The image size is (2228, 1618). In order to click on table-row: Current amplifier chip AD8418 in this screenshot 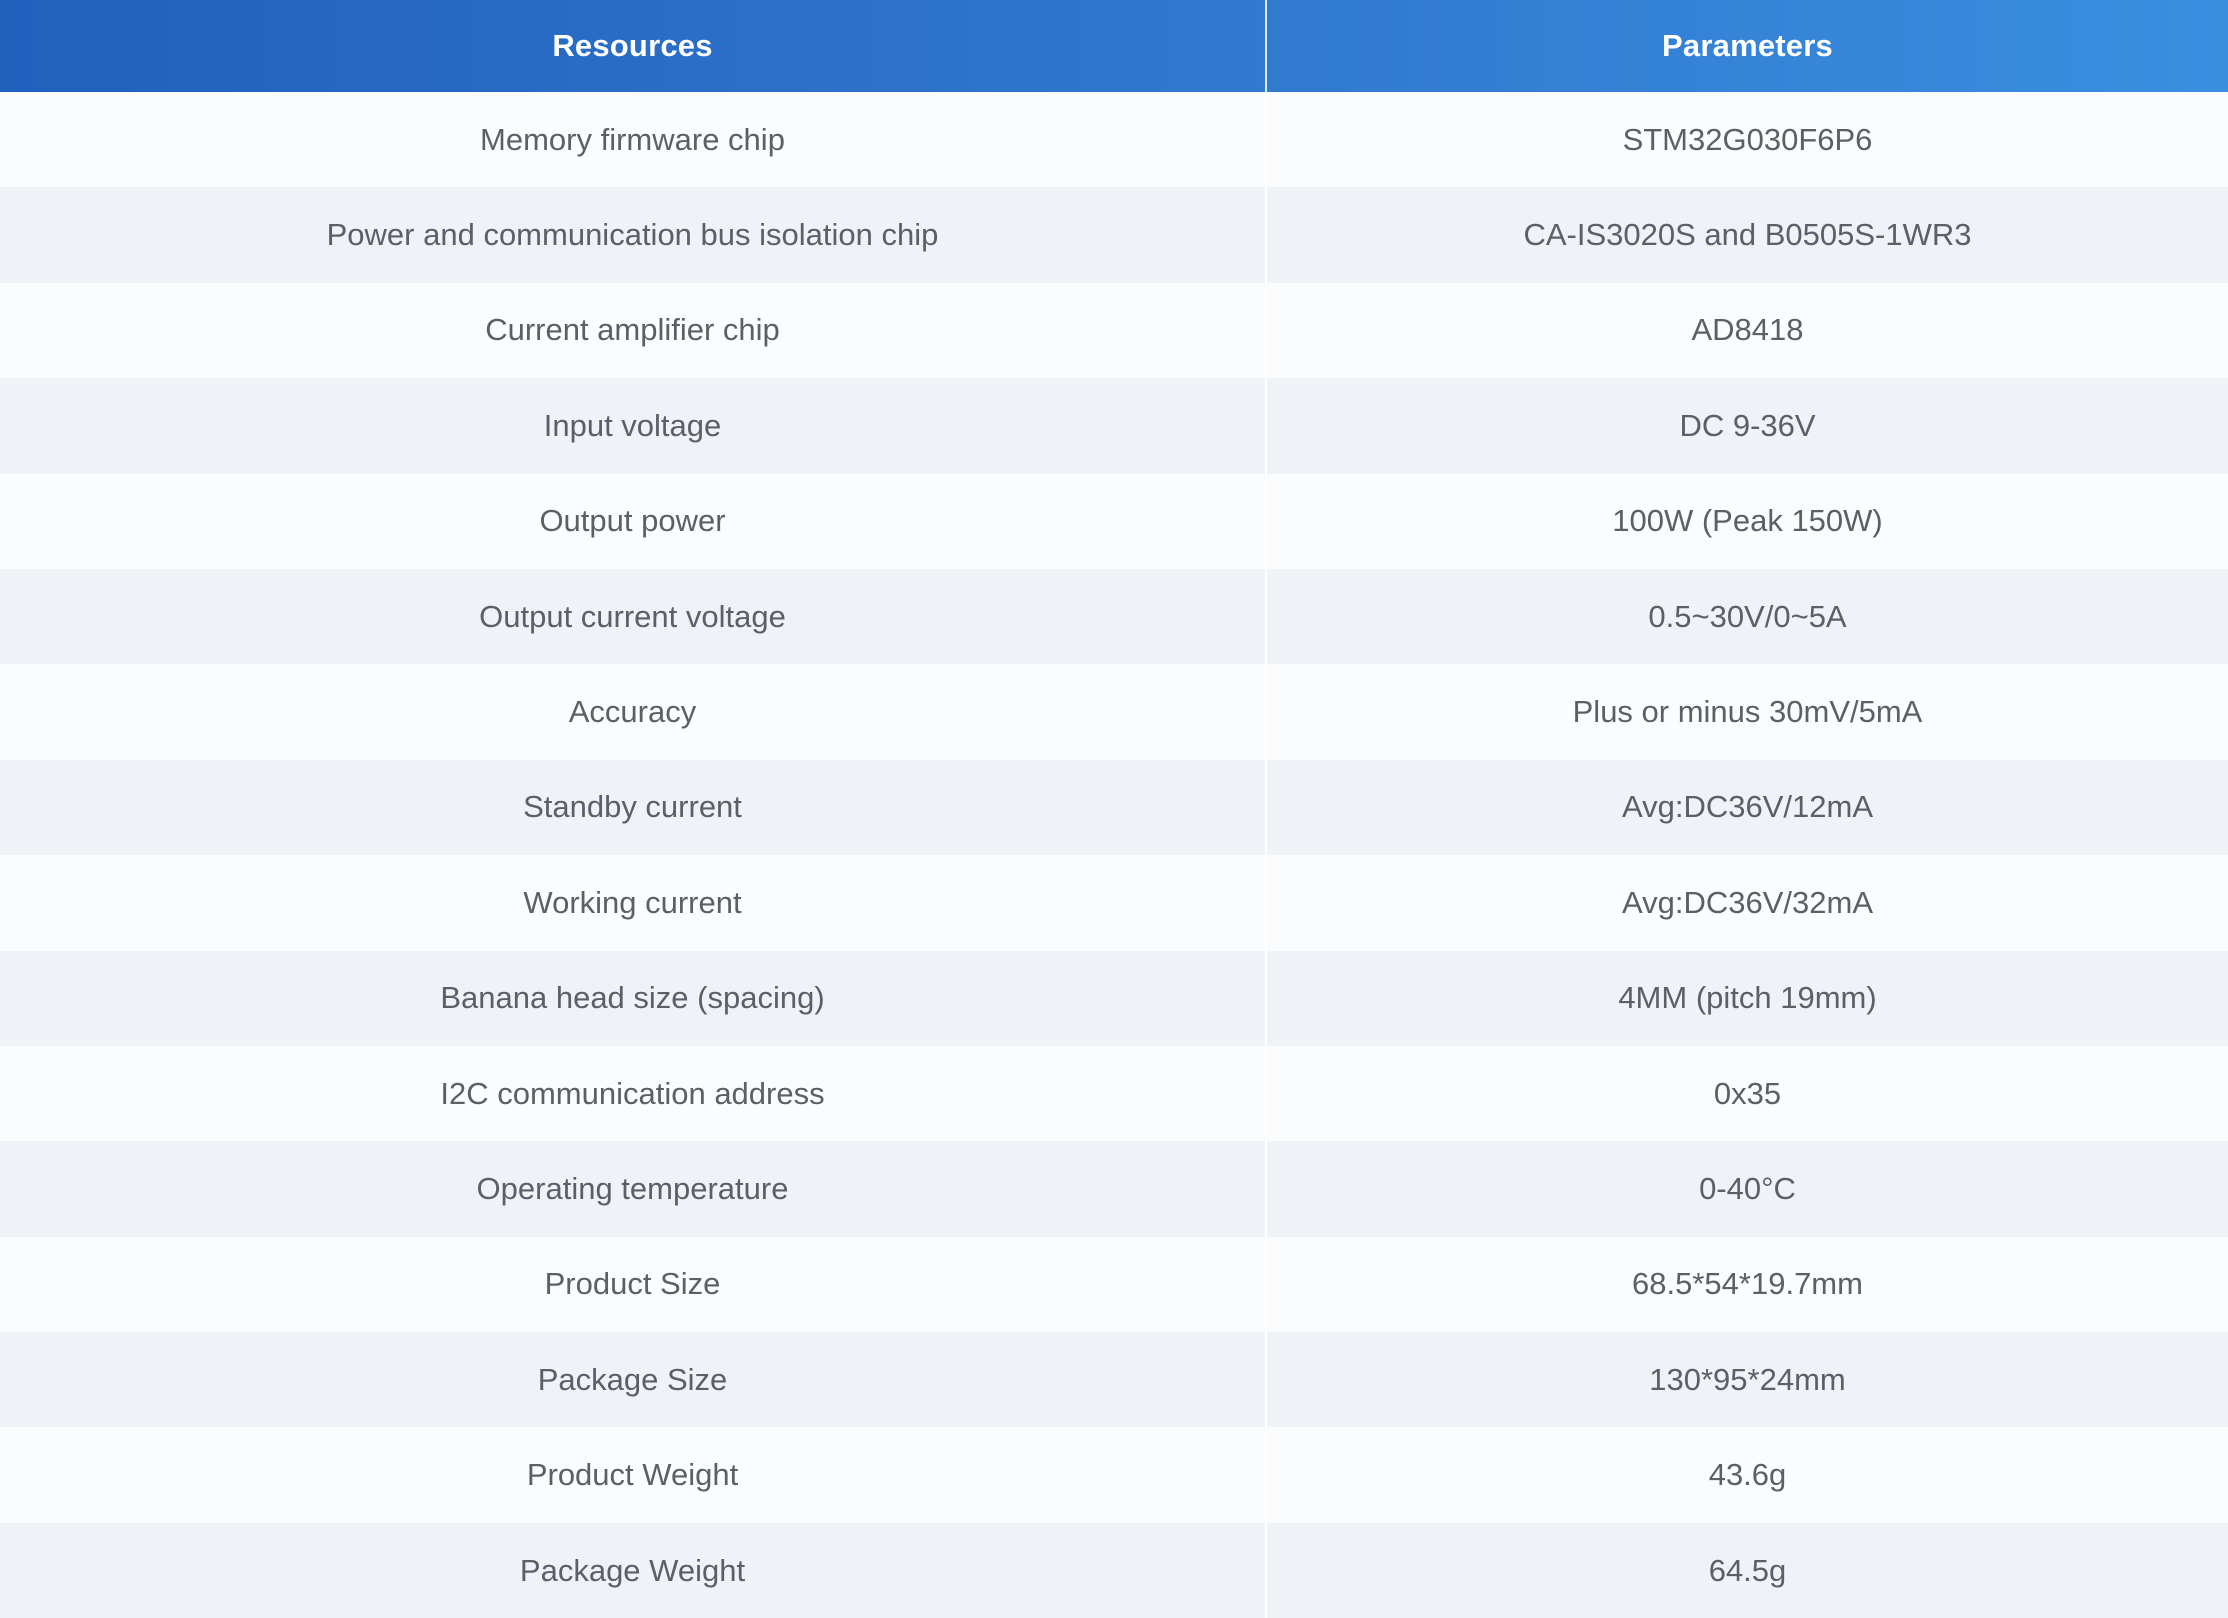, I will do `click(1114, 330)`.